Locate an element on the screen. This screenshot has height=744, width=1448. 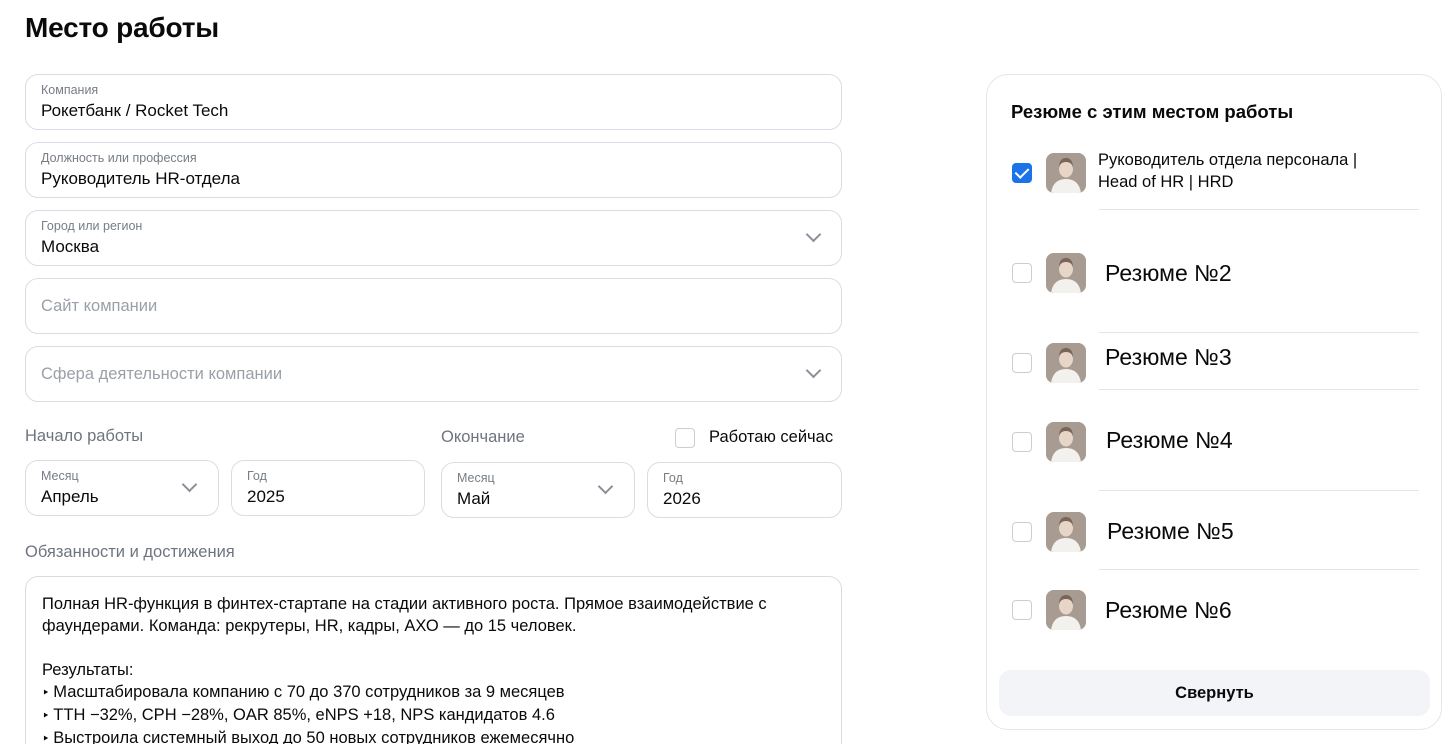
company-label: Компания is located at coordinates (70, 90).